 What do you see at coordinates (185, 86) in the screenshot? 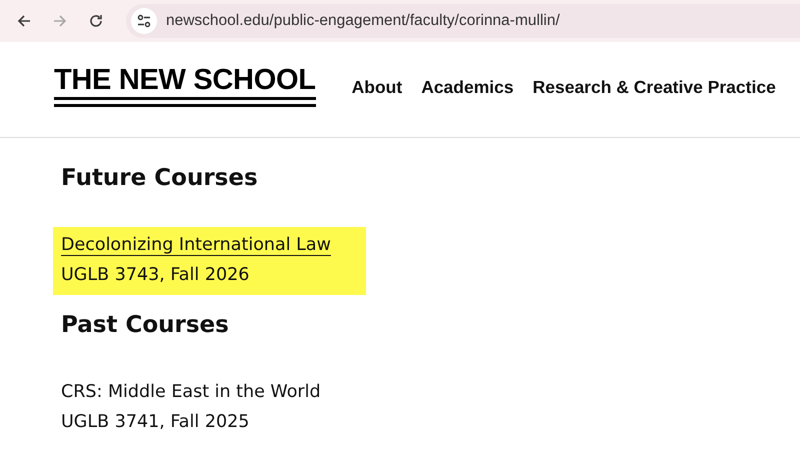
I see `site-logo: THE NEW SCHOOL` at bounding box center [185, 86].